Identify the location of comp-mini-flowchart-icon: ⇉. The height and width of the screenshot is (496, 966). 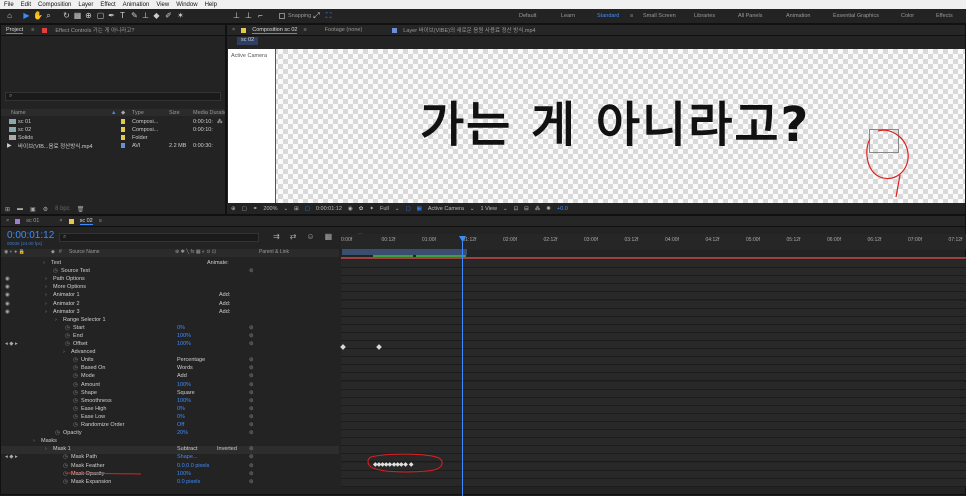
(276, 236).